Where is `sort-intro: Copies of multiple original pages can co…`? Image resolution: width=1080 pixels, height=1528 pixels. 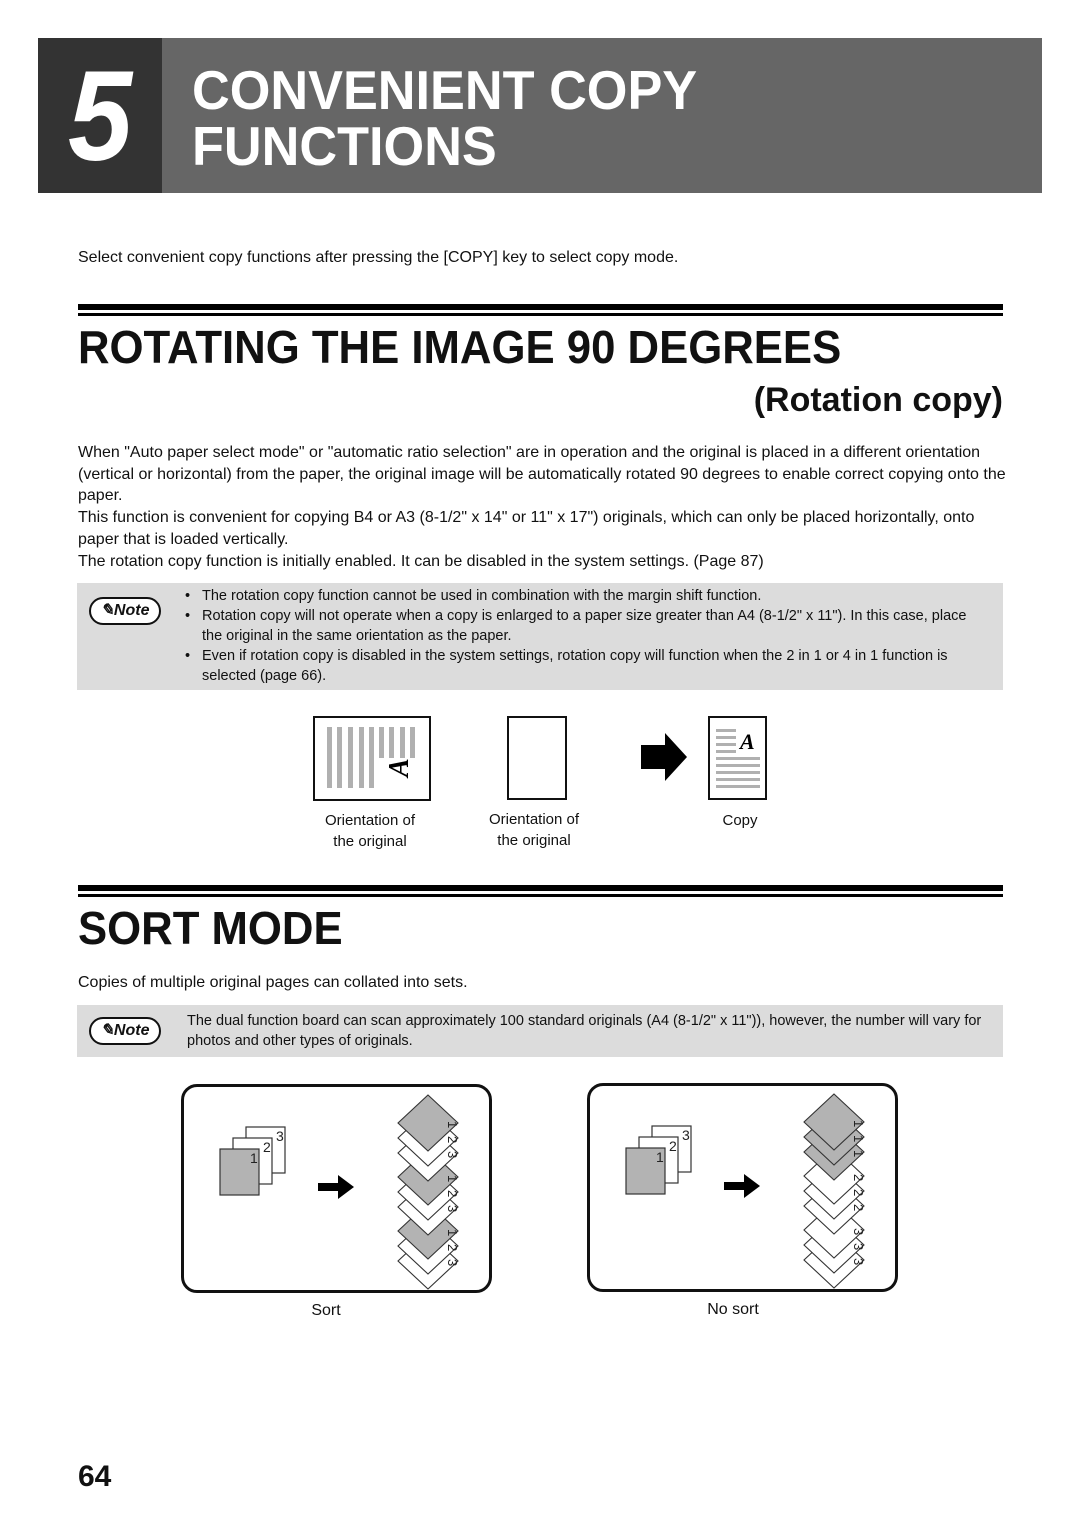
sort-intro: Copies of multiple original pages can co… is located at coordinates (273, 982).